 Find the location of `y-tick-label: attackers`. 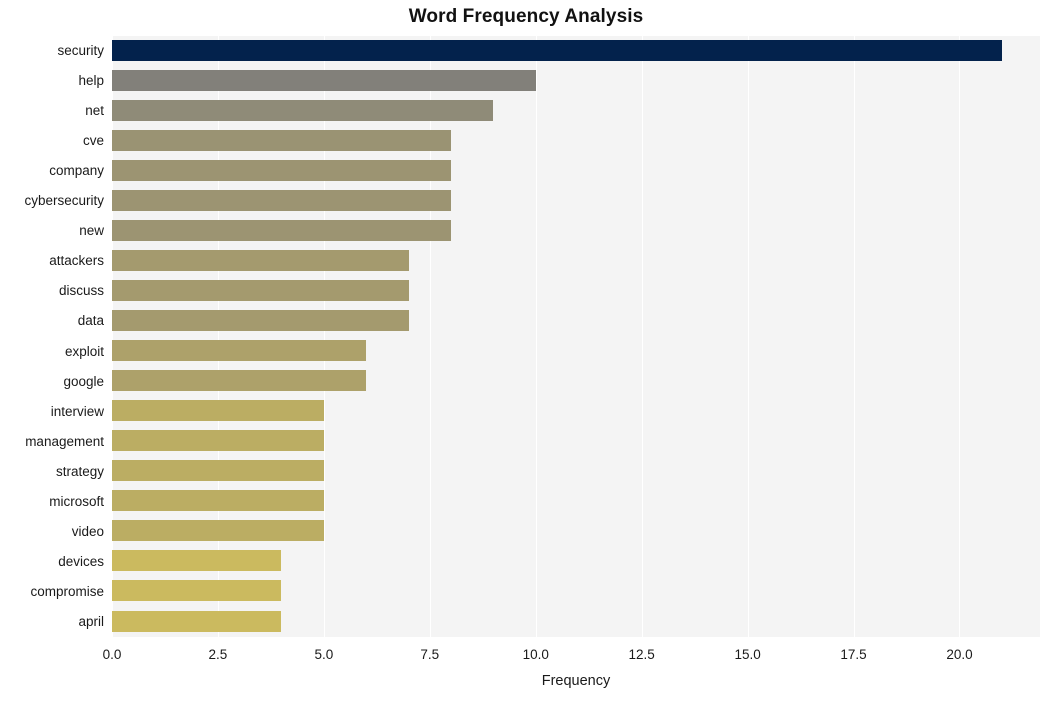

y-tick-label: attackers is located at coordinates (76, 261).